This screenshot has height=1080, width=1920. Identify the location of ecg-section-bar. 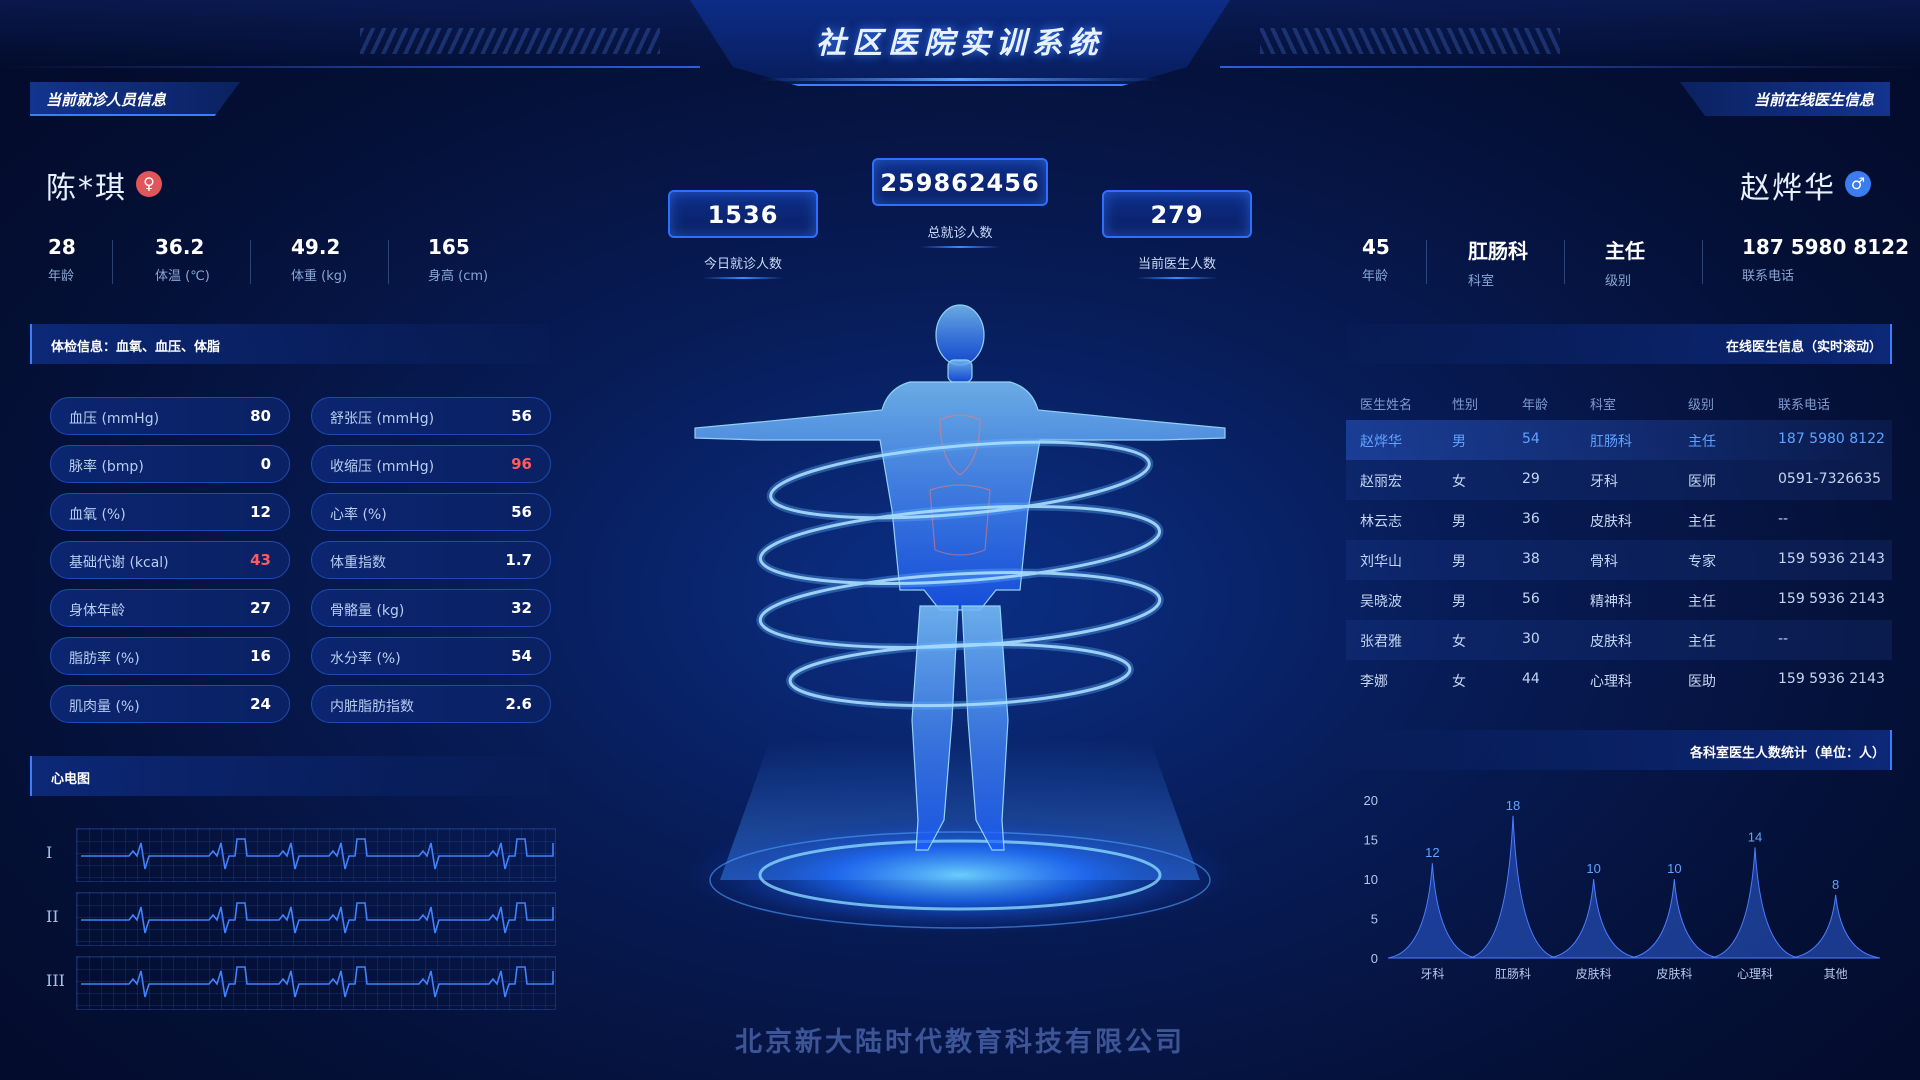
(290, 776).